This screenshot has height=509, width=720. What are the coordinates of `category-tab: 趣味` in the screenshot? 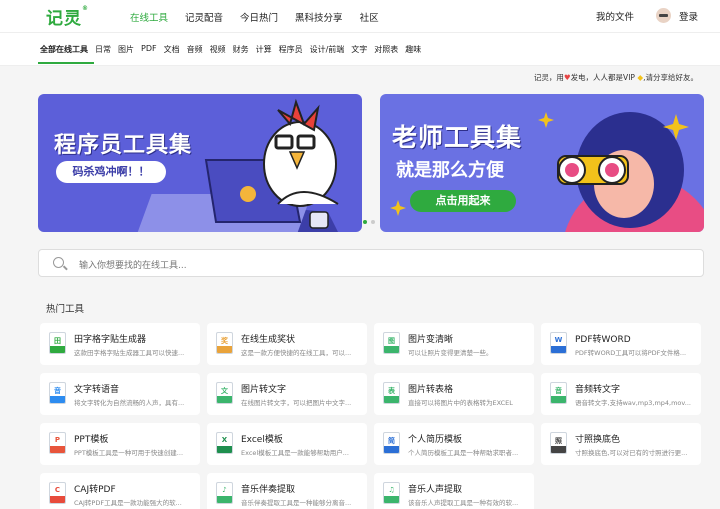 It's located at (413, 49).